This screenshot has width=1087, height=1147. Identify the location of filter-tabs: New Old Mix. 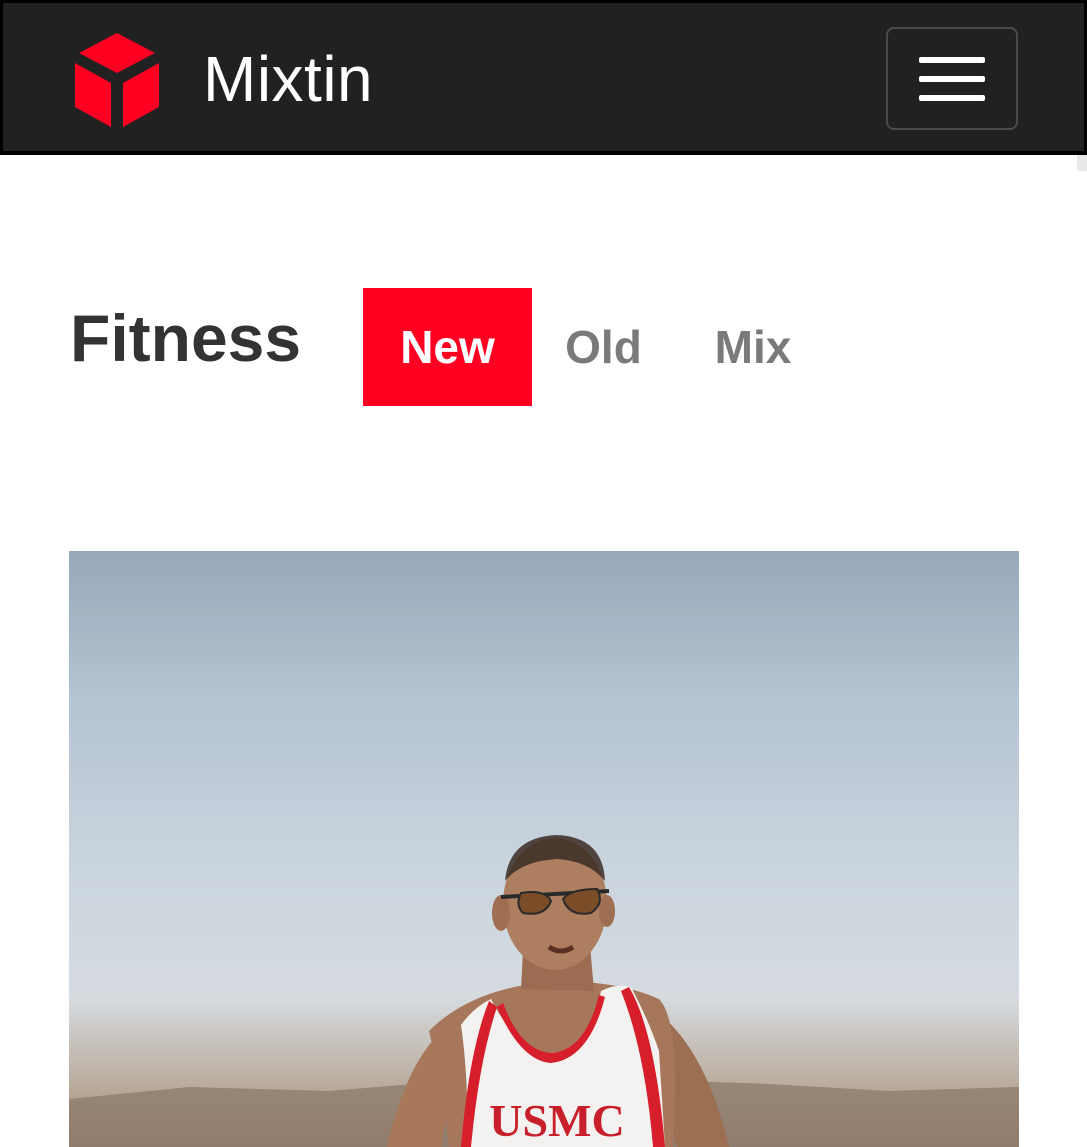
(597, 347).